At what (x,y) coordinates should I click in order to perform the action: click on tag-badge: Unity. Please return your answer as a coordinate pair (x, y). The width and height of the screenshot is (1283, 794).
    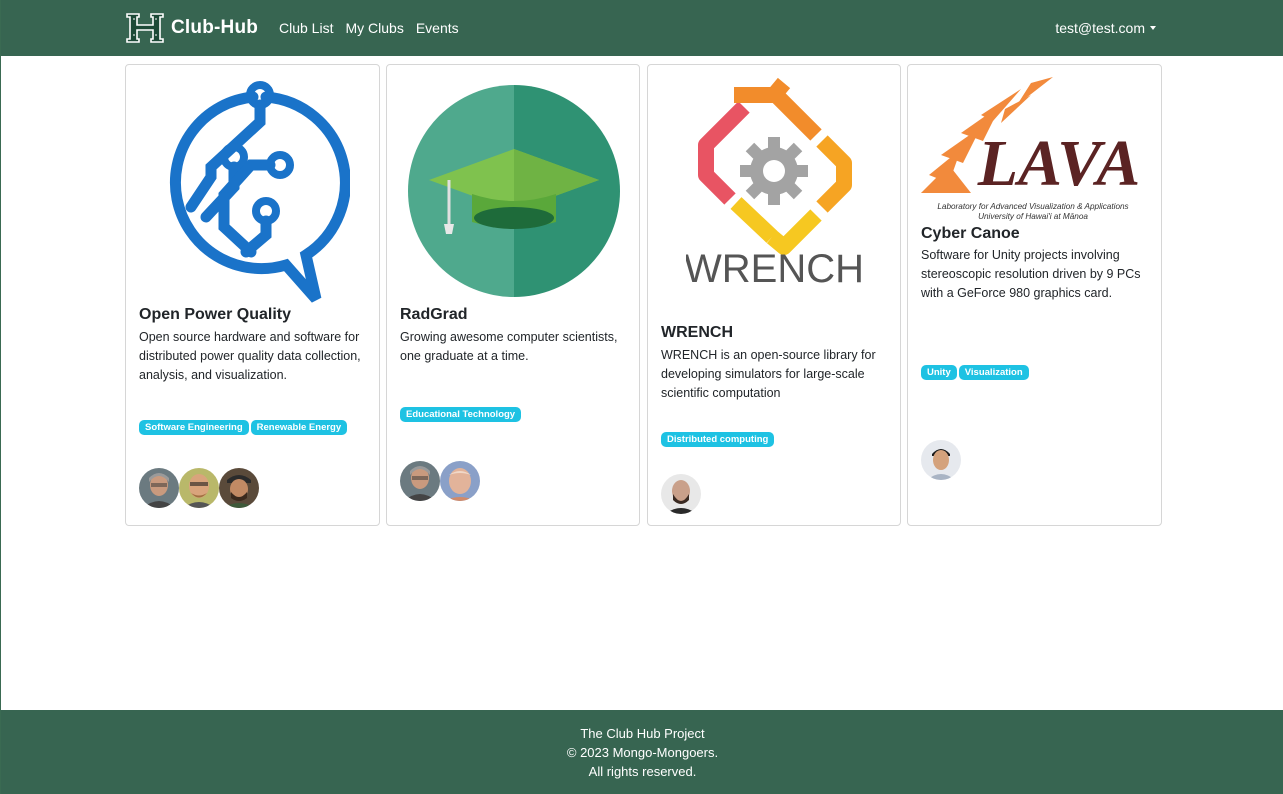
    Looking at the image, I should click on (939, 372).